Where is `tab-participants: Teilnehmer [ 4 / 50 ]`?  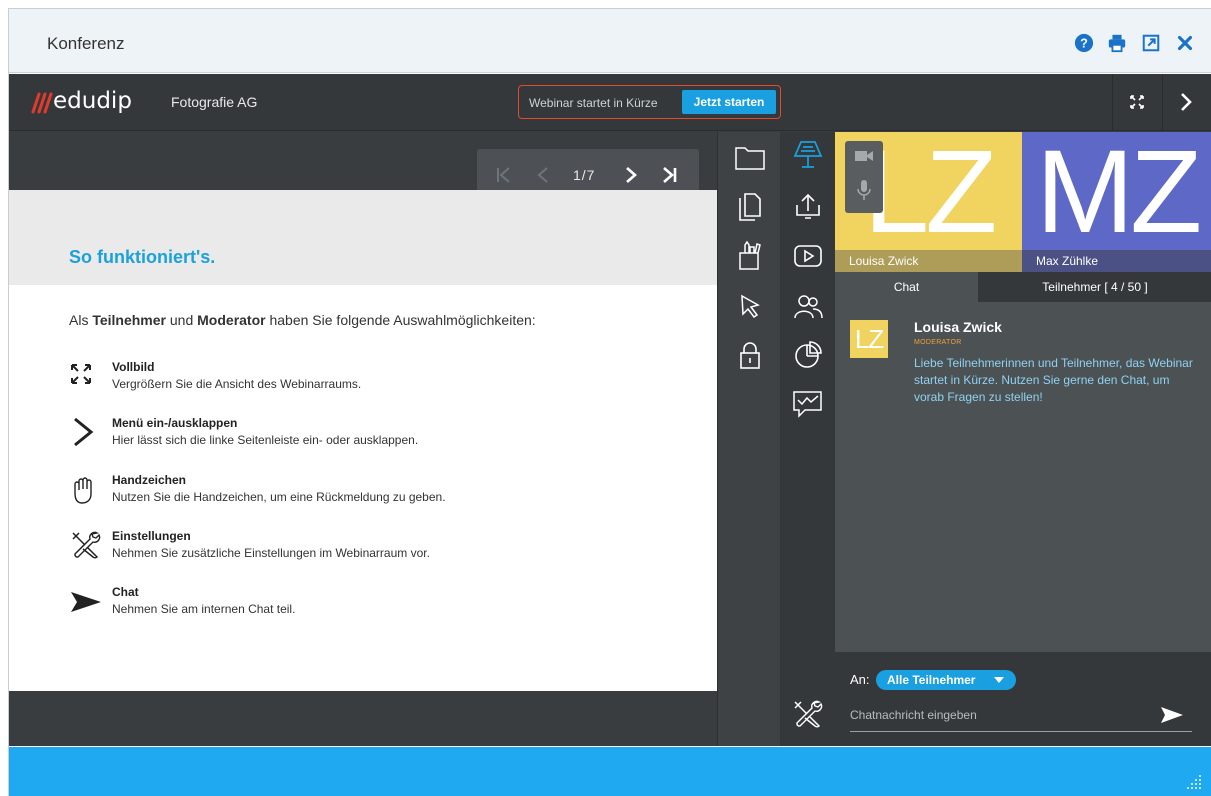 tab-participants: Teilnehmer [ 4 / 50 ] is located at coordinates (1094, 287).